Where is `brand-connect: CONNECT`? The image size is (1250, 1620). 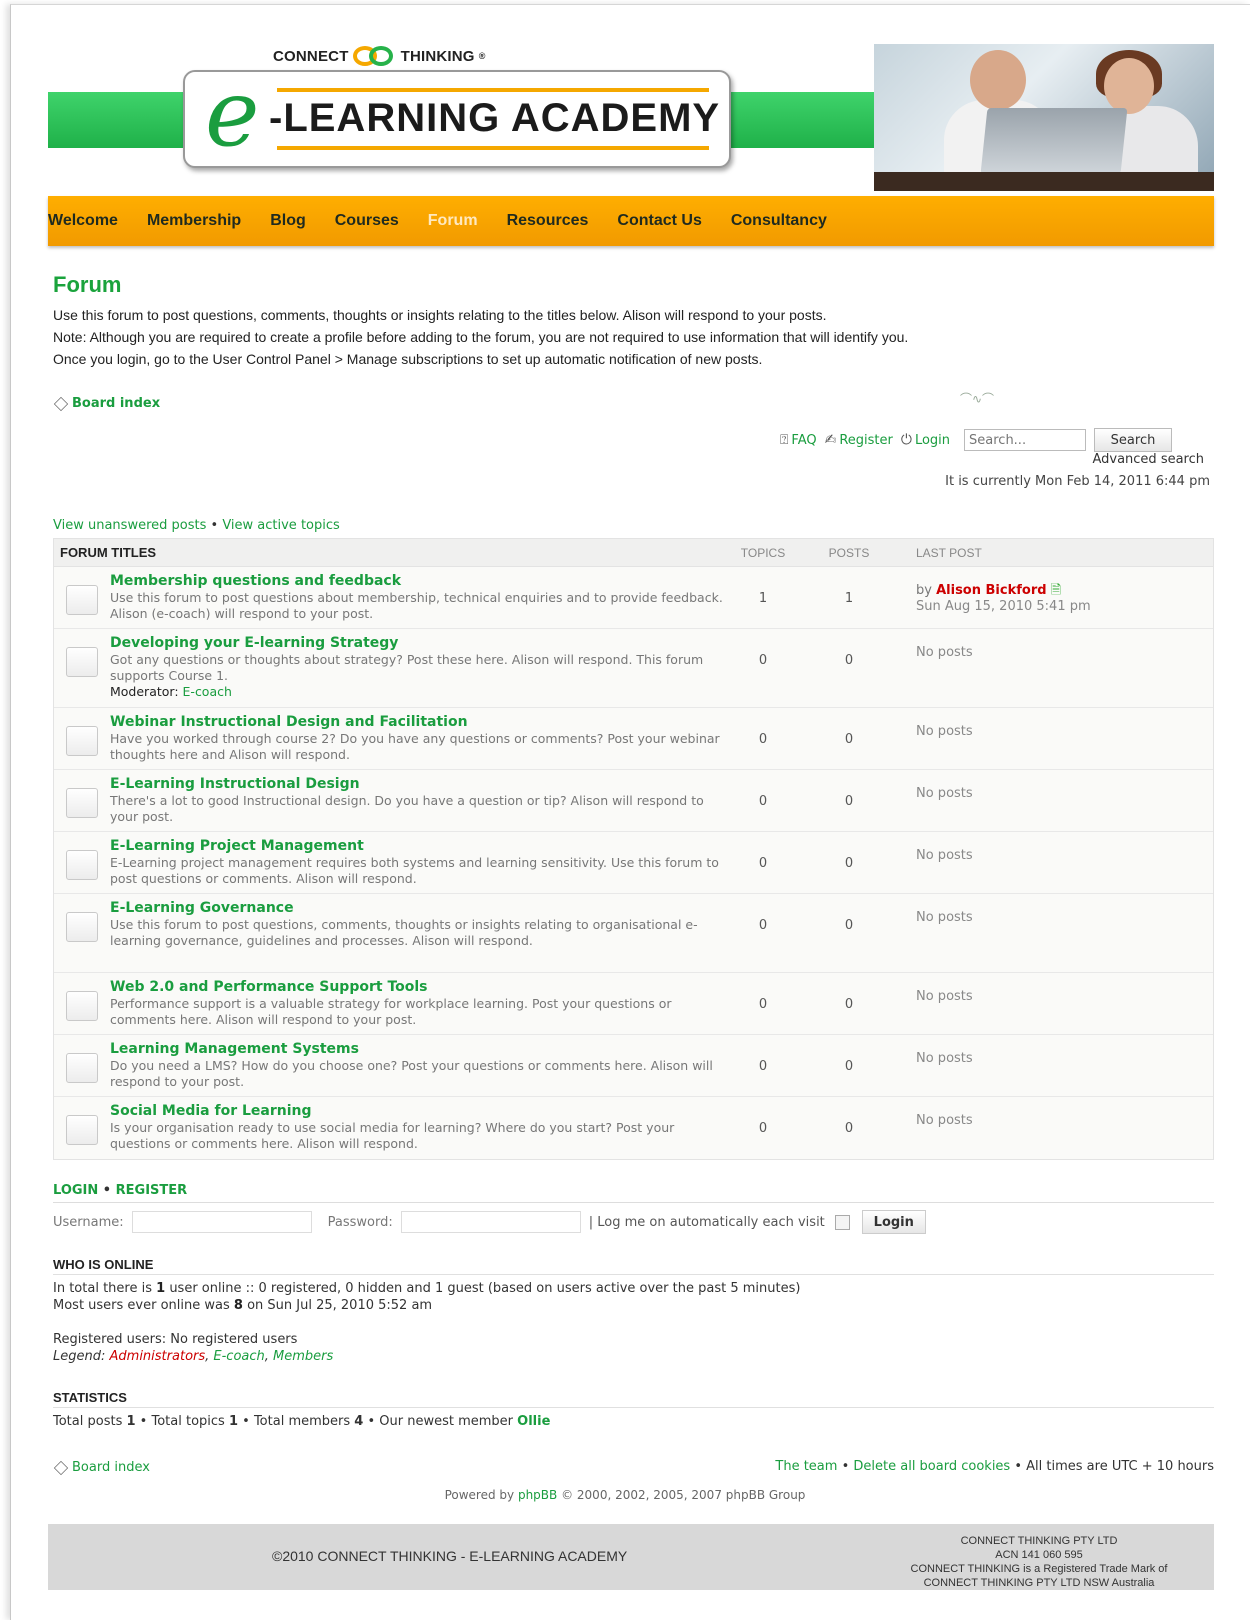
brand-connect: CONNECT is located at coordinates (311, 56).